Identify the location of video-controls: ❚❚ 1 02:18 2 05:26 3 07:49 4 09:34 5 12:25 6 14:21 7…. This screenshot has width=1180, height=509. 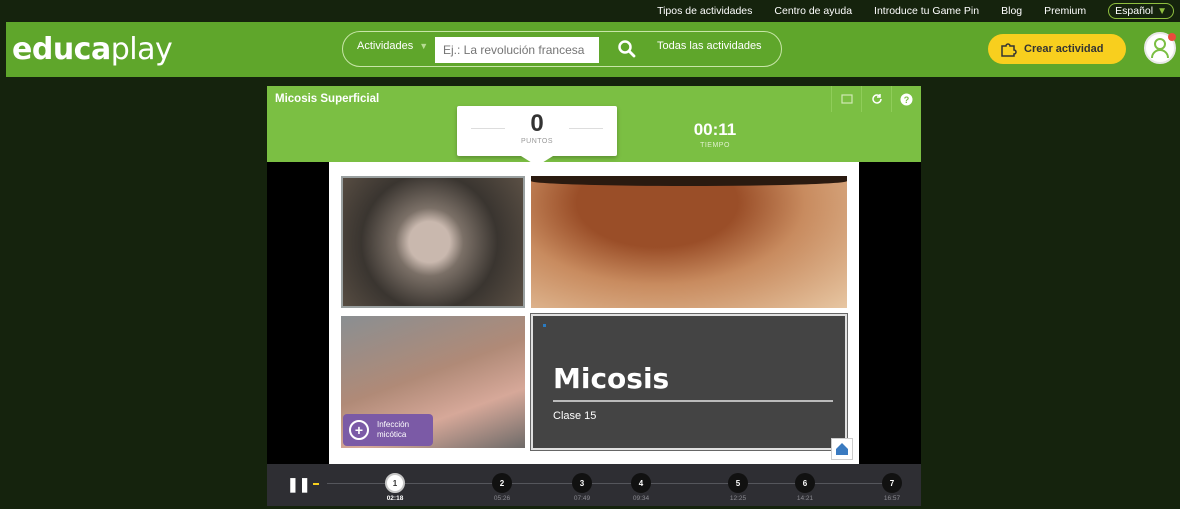
(594, 485).